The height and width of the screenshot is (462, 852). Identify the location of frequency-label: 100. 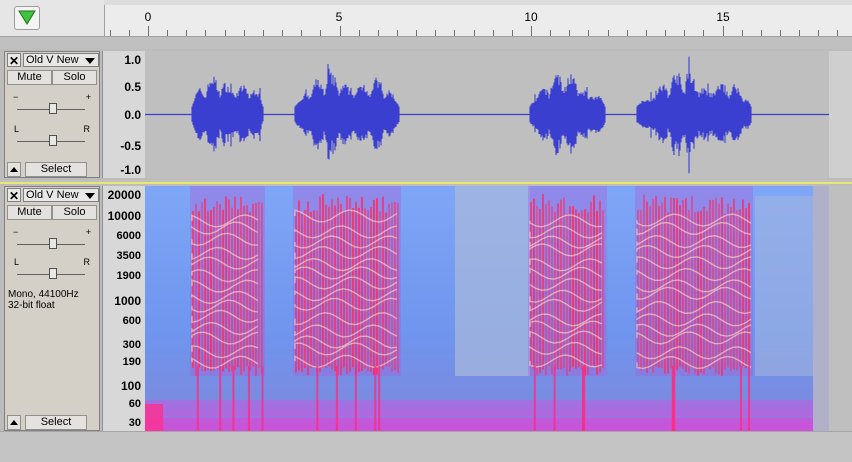
(130, 386).